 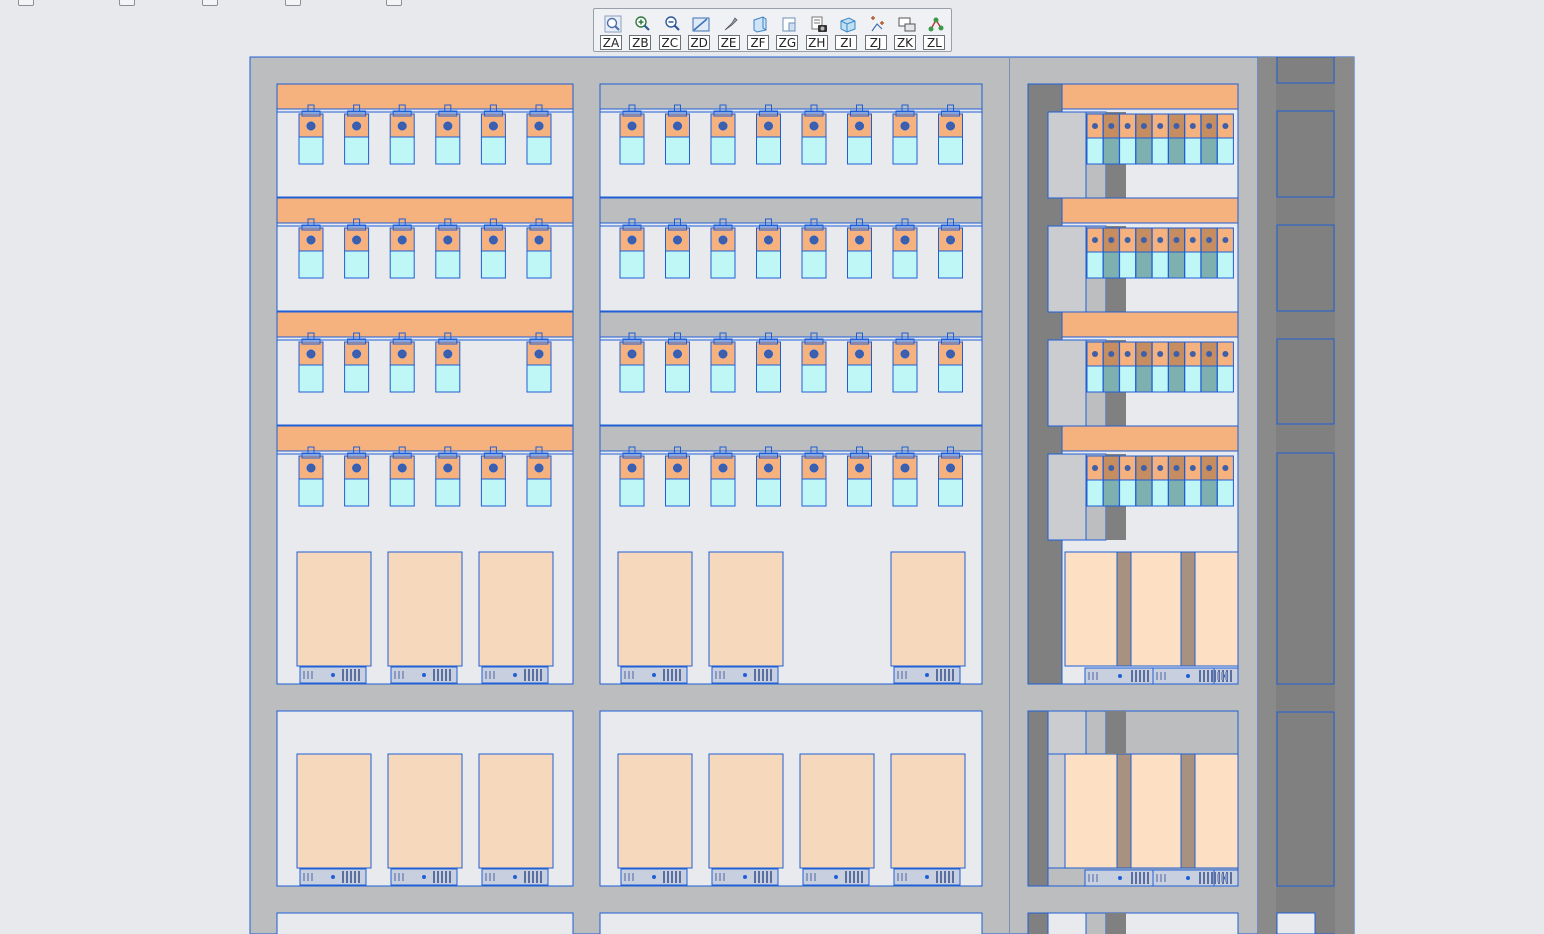 I want to click on toolbar-button-zh: ZH, so click(x=818, y=31).